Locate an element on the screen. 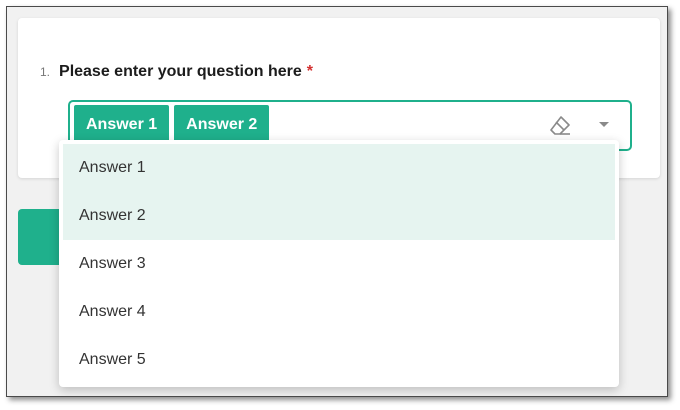  selected-chip: Answer 1 is located at coordinates (122, 125).